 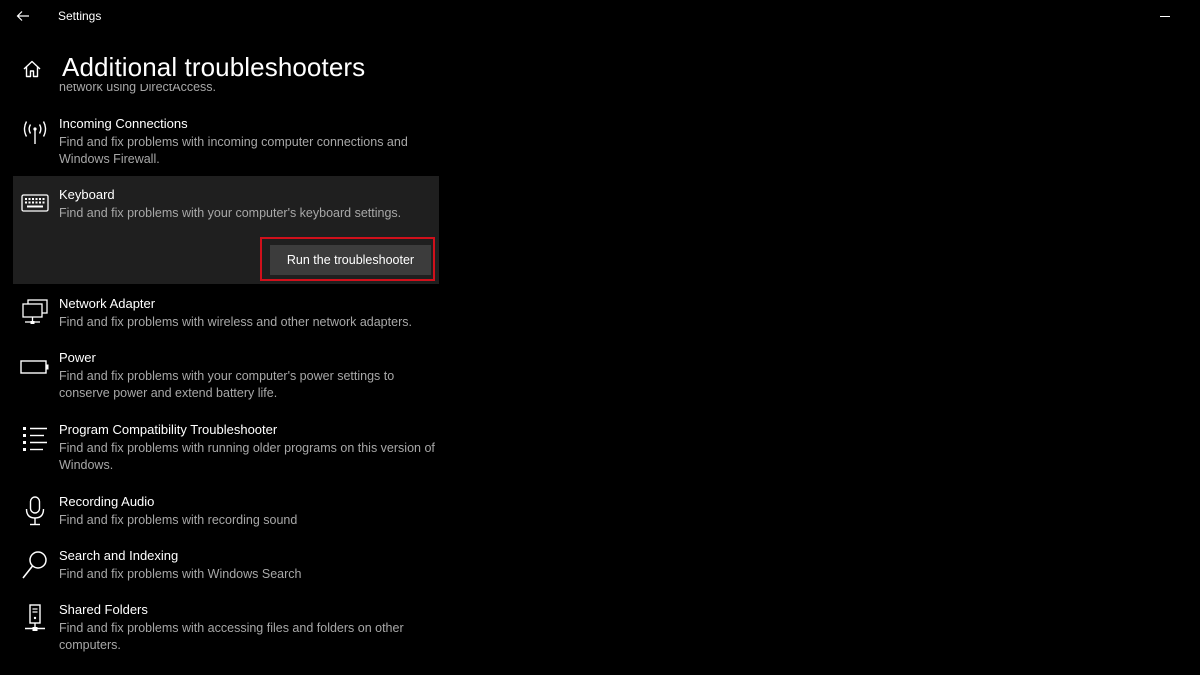 What do you see at coordinates (226, 671) in the screenshot?
I see `troubleshooter-partial` at bounding box center [226, 671].